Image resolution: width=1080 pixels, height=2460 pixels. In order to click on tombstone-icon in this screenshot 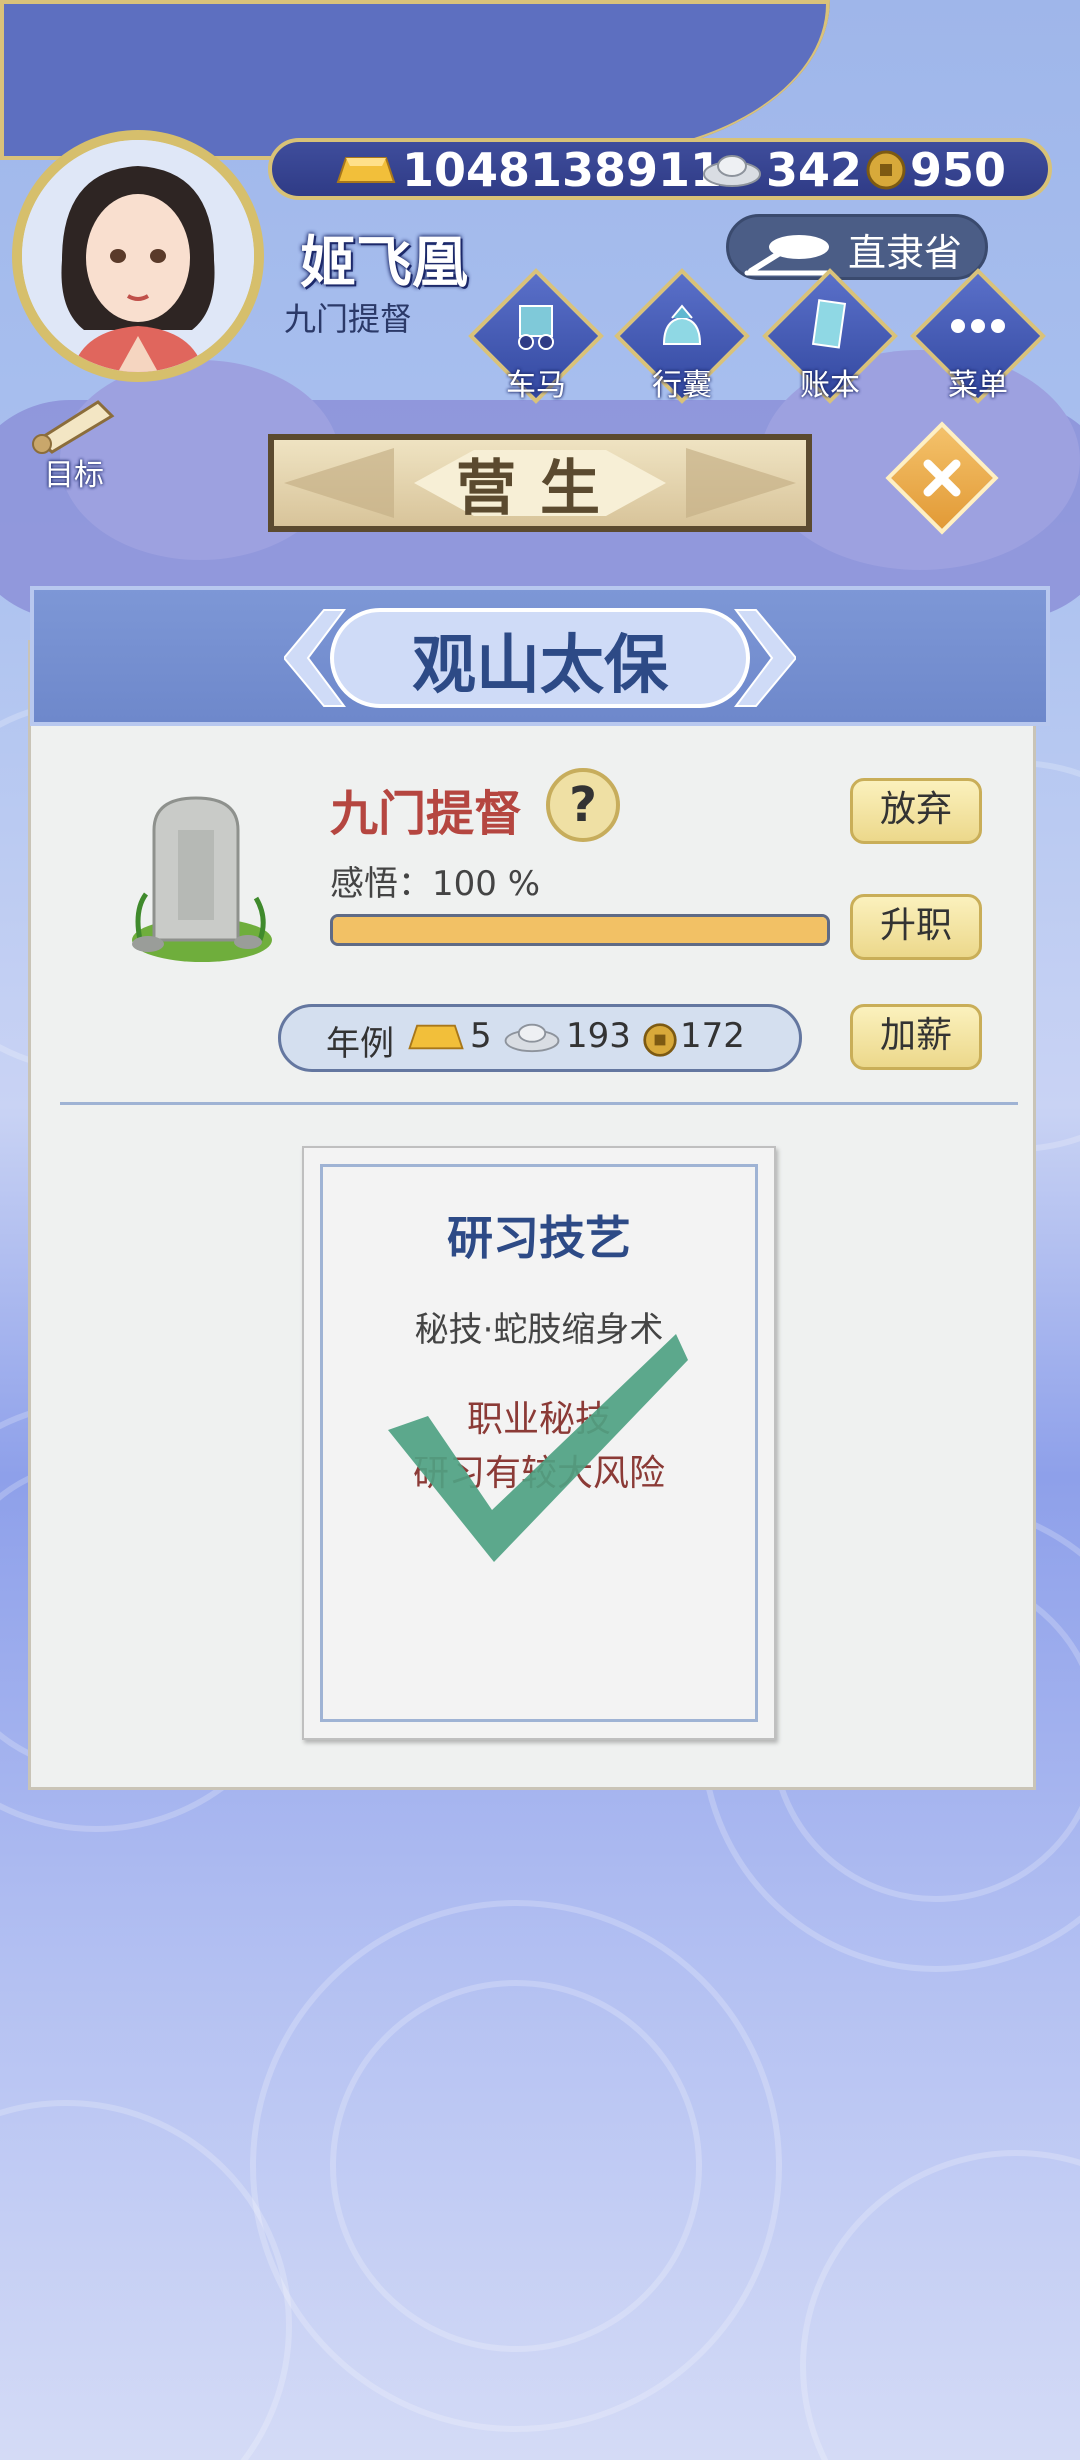, I will do `click(202, 879)`.